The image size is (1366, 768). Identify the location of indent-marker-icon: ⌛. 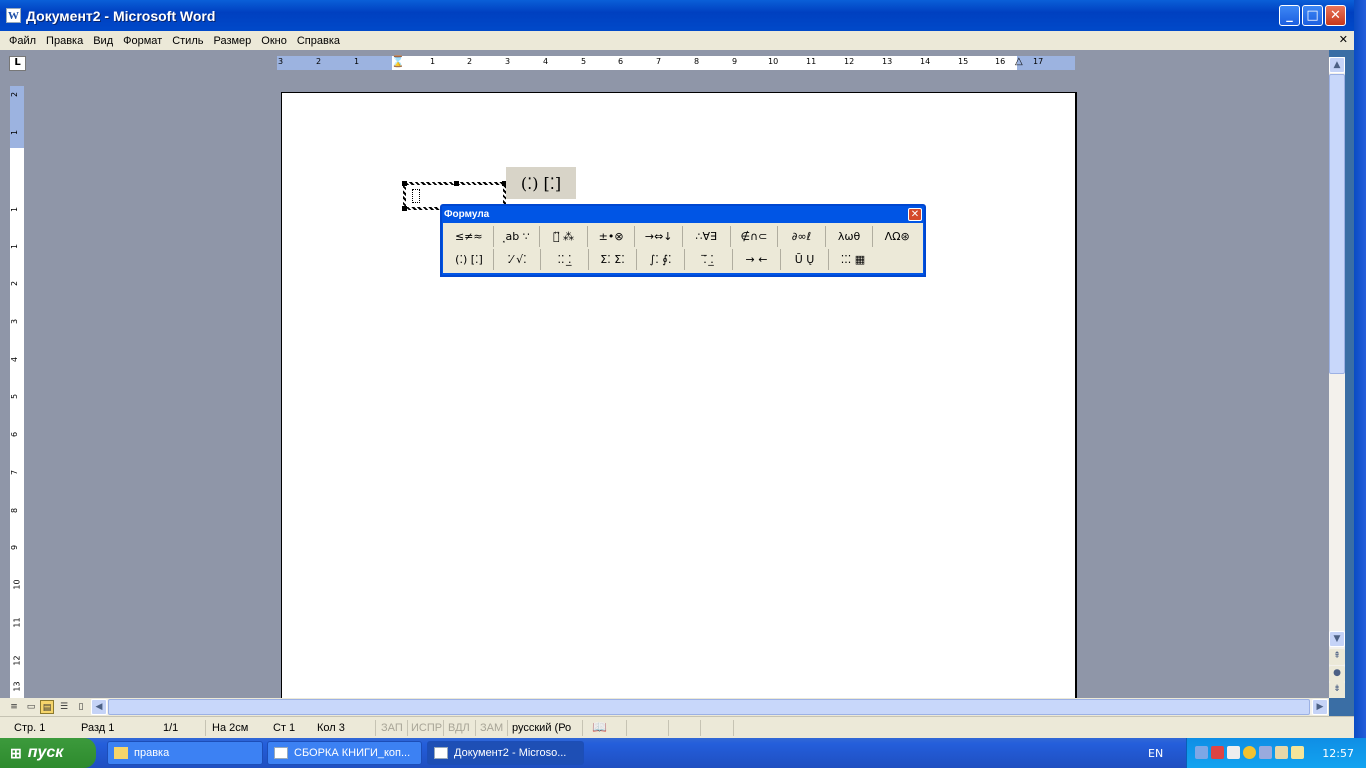
(398, 61).